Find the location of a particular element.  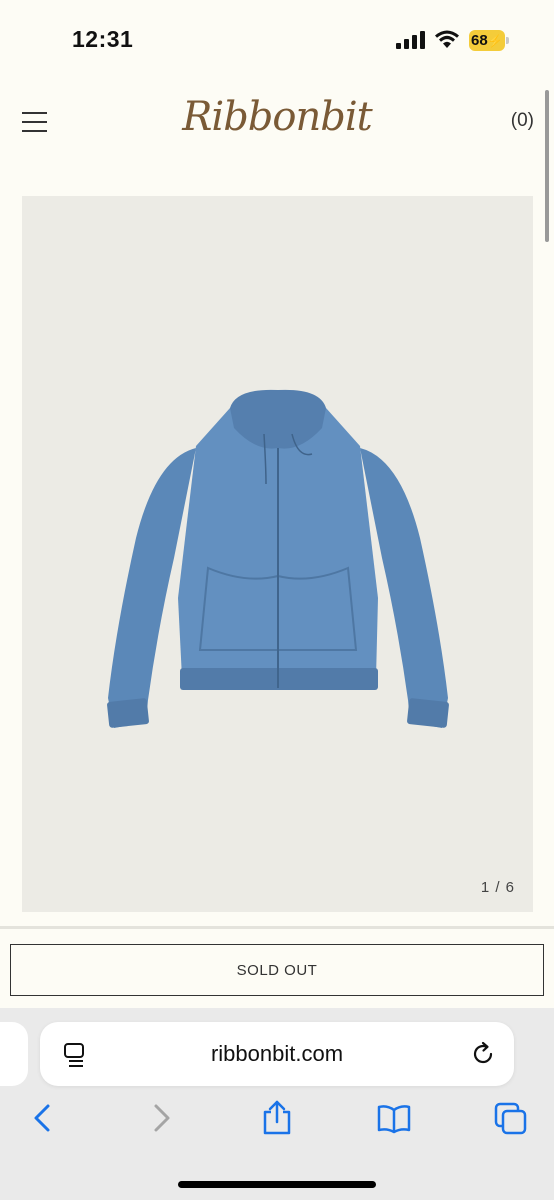

battery-charging-icon: 68⚡ is located at coordinates (489, 40).